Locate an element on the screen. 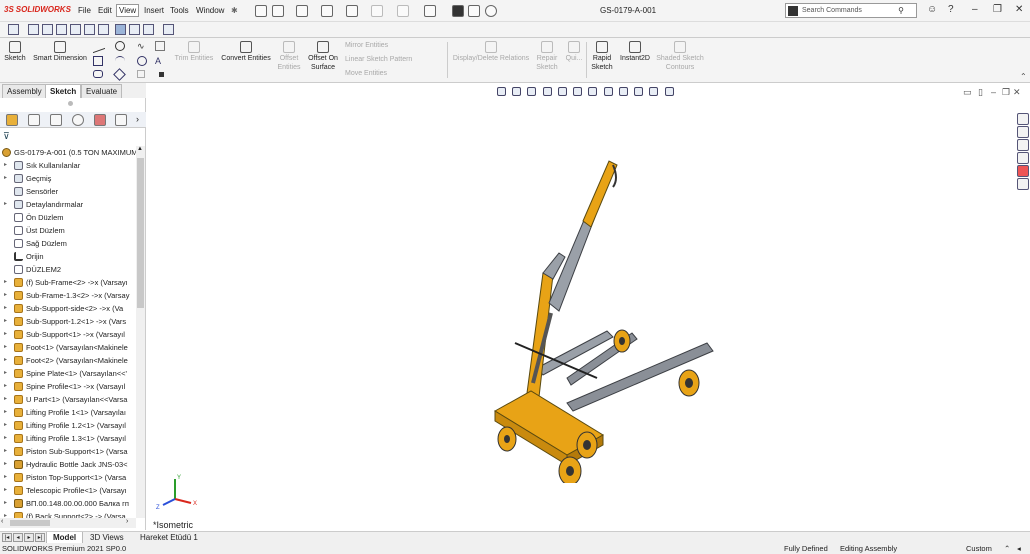 The width and height of the screenshot is (1030, 554). status-bar-menu-icon: ◂ is located at coordinates (1019, 548).